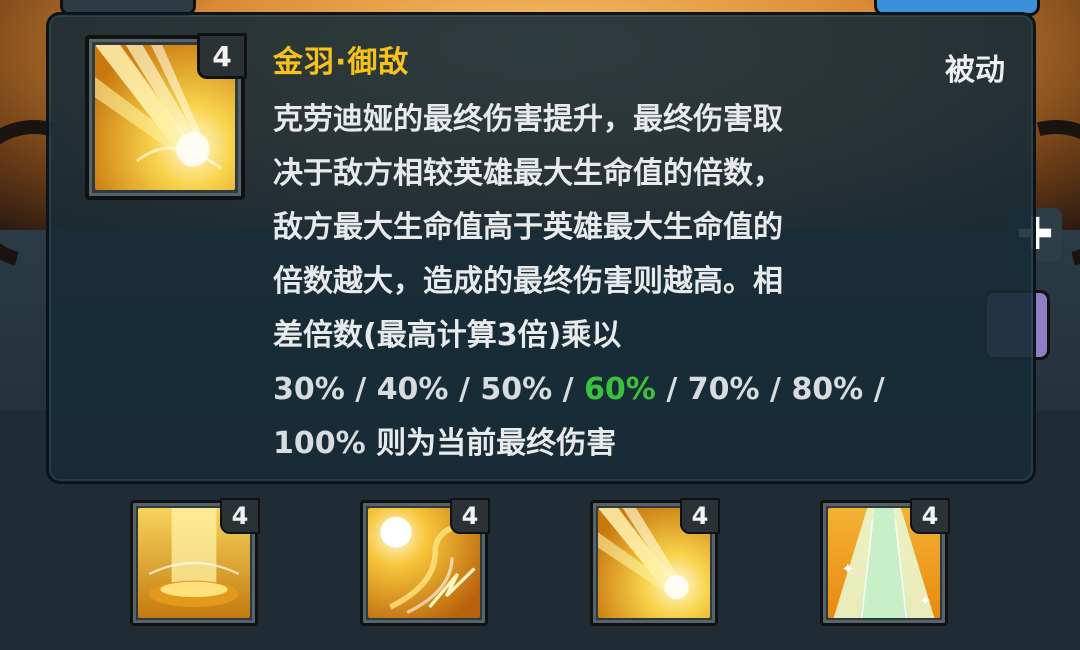 The height and width of the screenshot is (650, 1080). Describe the element at coordinates (827, 389) in the screenshot. I see `percentage-value: 80%` at that location.